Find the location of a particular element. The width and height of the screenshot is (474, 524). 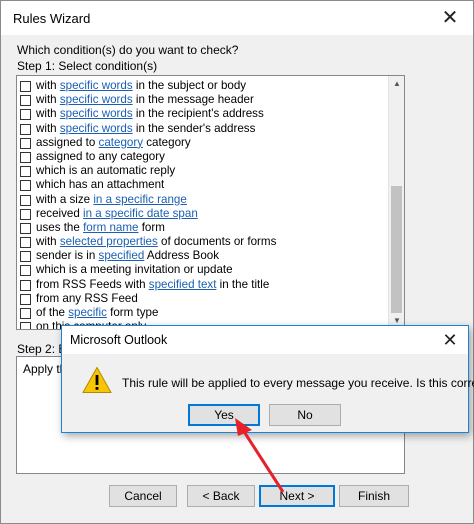

condition-row: assigned to any category is located at coordinates (203, 157).